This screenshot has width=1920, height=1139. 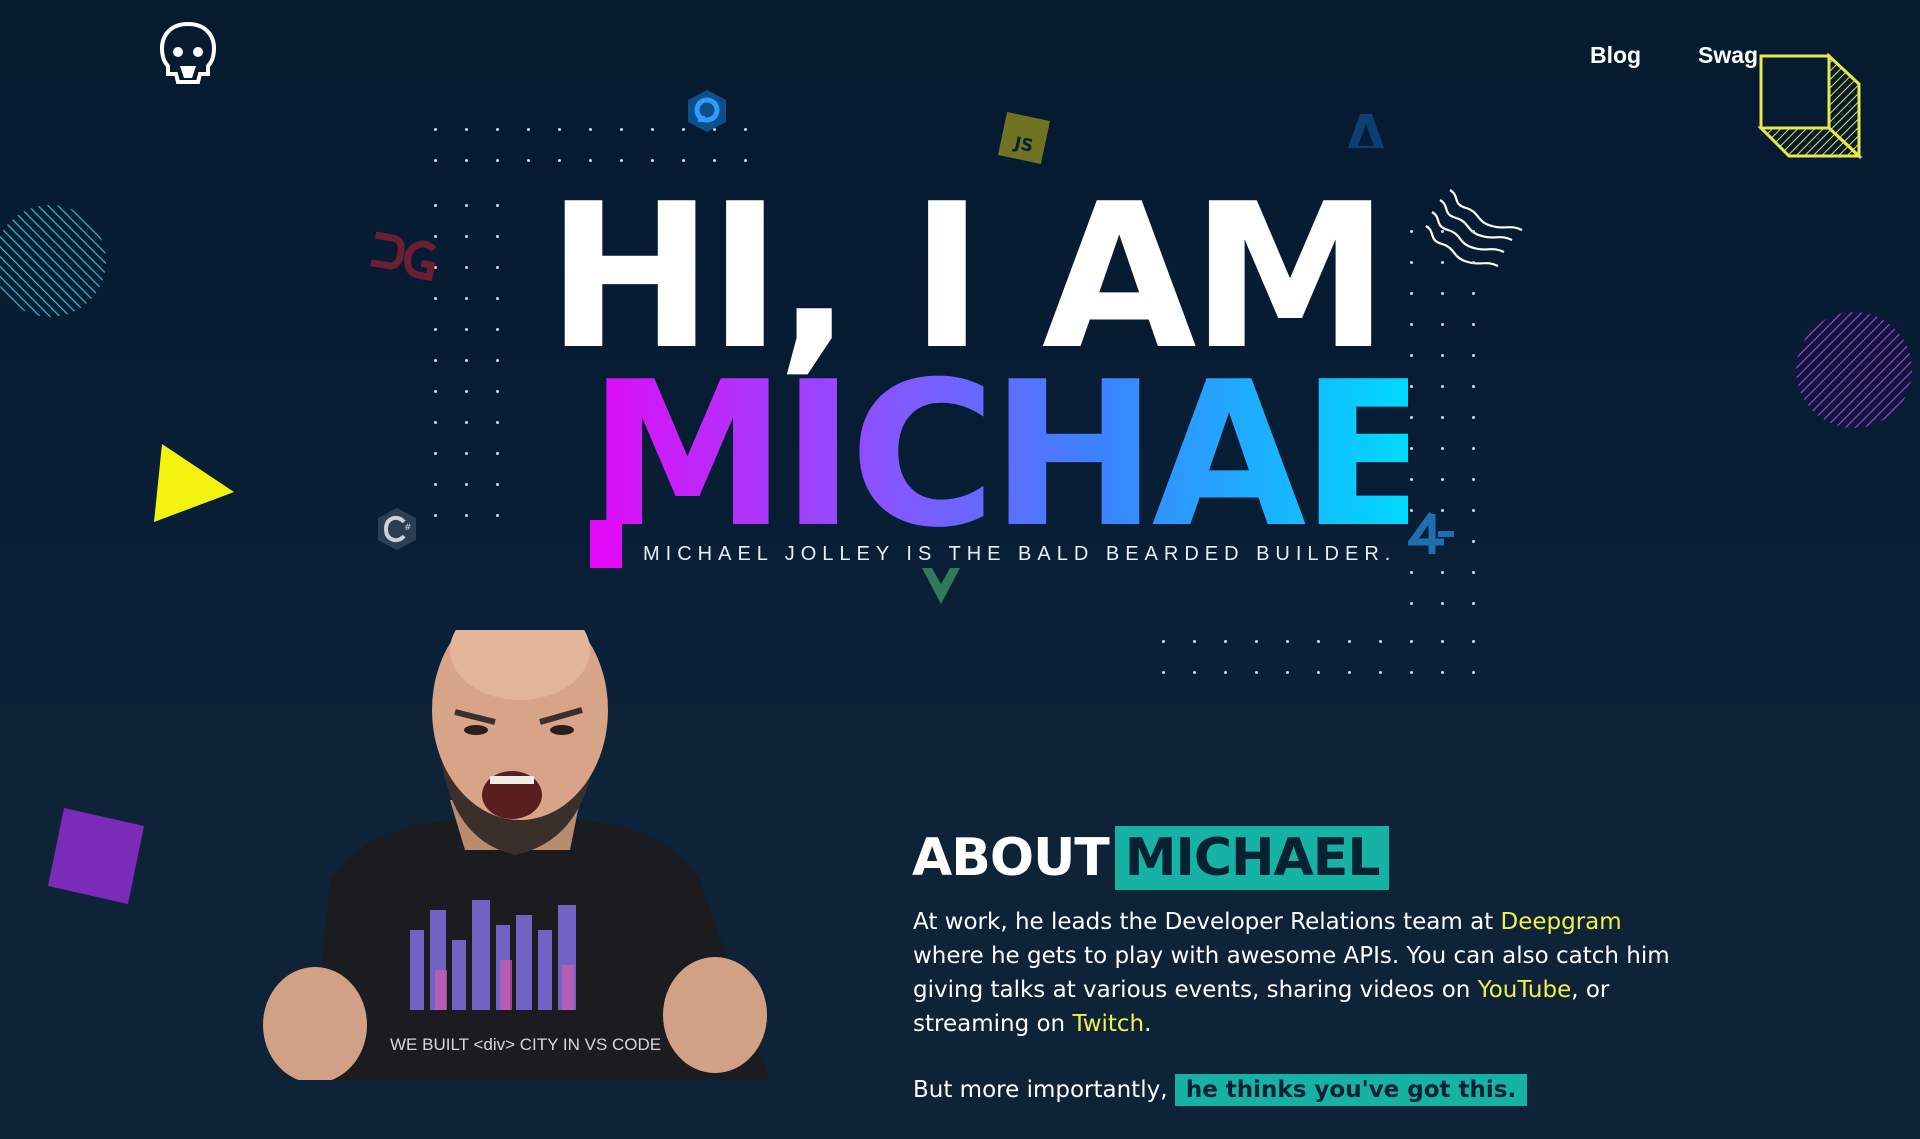 I want to click on about-text-segment: But more importantly,, so click(x=1044, y=1090).